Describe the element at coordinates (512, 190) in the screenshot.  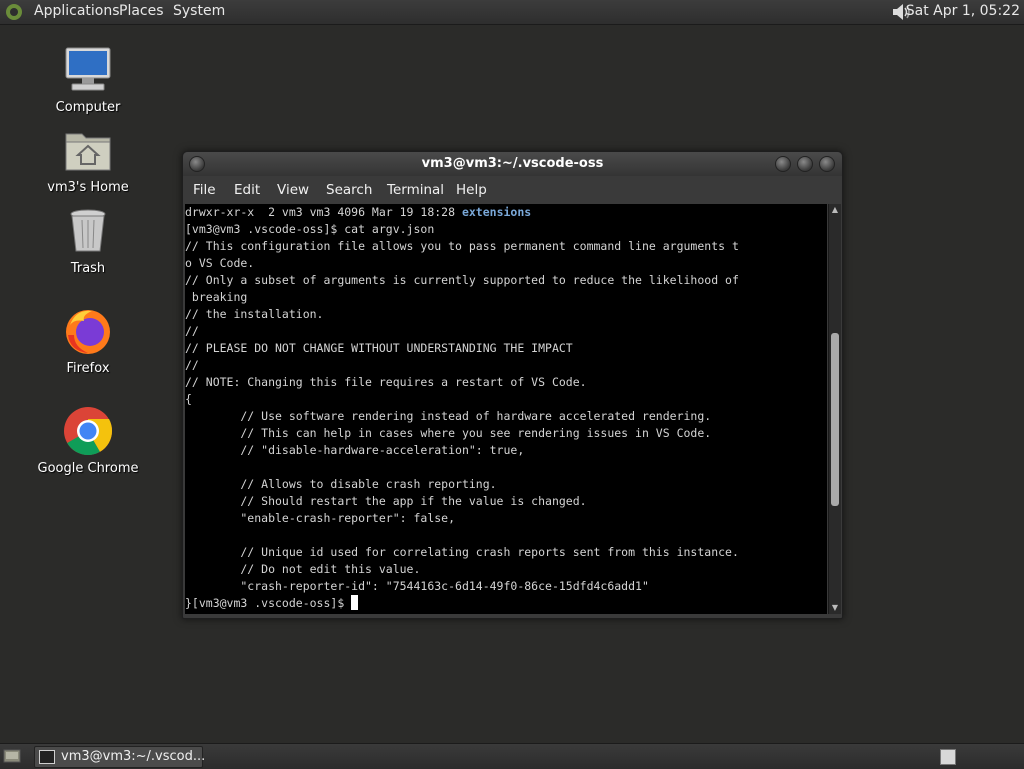
I see `terminal-menubar: File Edit View Search Terminal Help` at that location.